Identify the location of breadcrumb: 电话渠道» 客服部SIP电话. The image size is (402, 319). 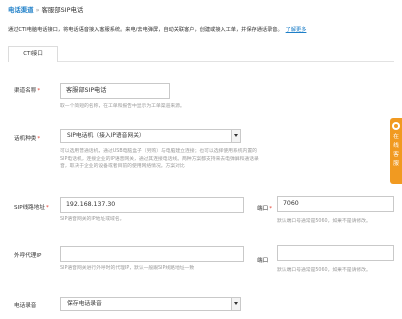
(45, 9).